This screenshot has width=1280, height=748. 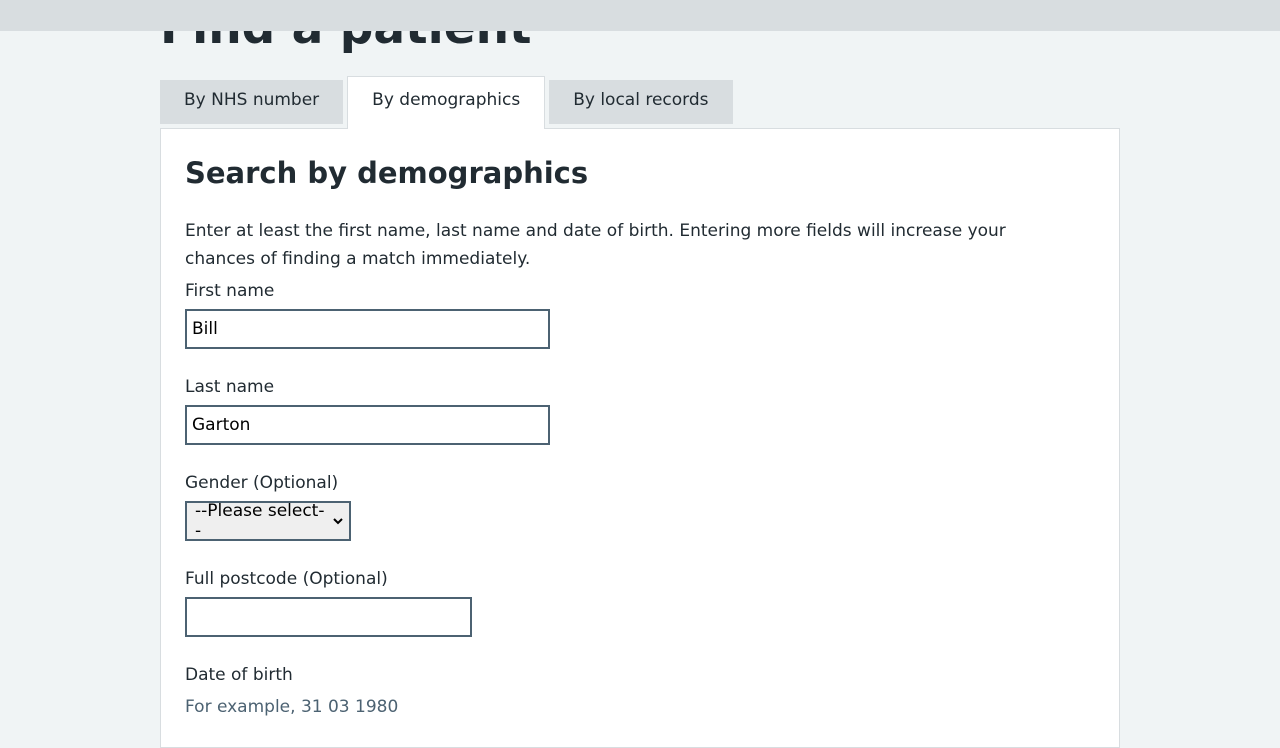 What do you see at coordinates (640, 409) in the screenshot?
I see `last-name-field: Last name` at bounding box center [640, 409].